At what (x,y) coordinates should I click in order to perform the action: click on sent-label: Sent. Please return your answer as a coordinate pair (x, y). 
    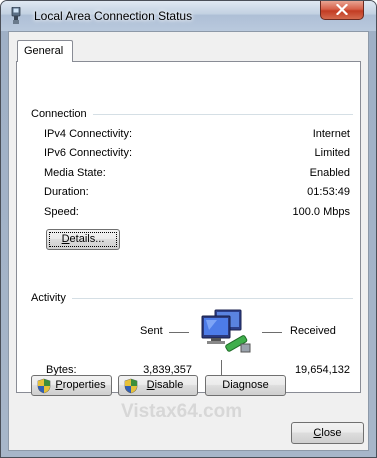
    Looking at the image, I should click on (151, 331).